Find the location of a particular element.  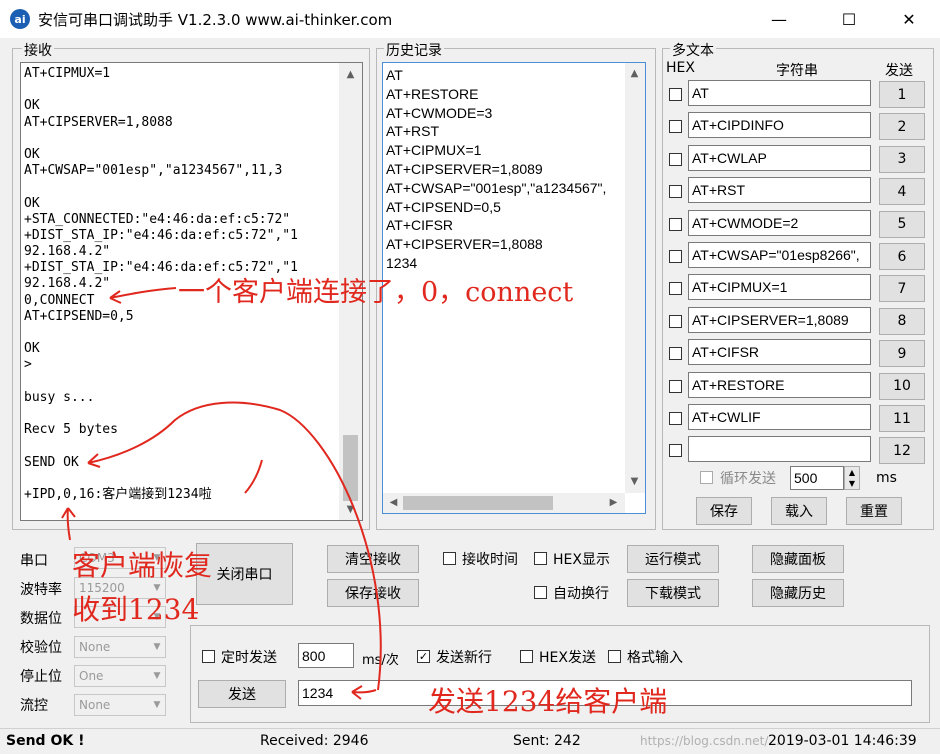

loop-send-checkbox is located at coordinates (706, 477).